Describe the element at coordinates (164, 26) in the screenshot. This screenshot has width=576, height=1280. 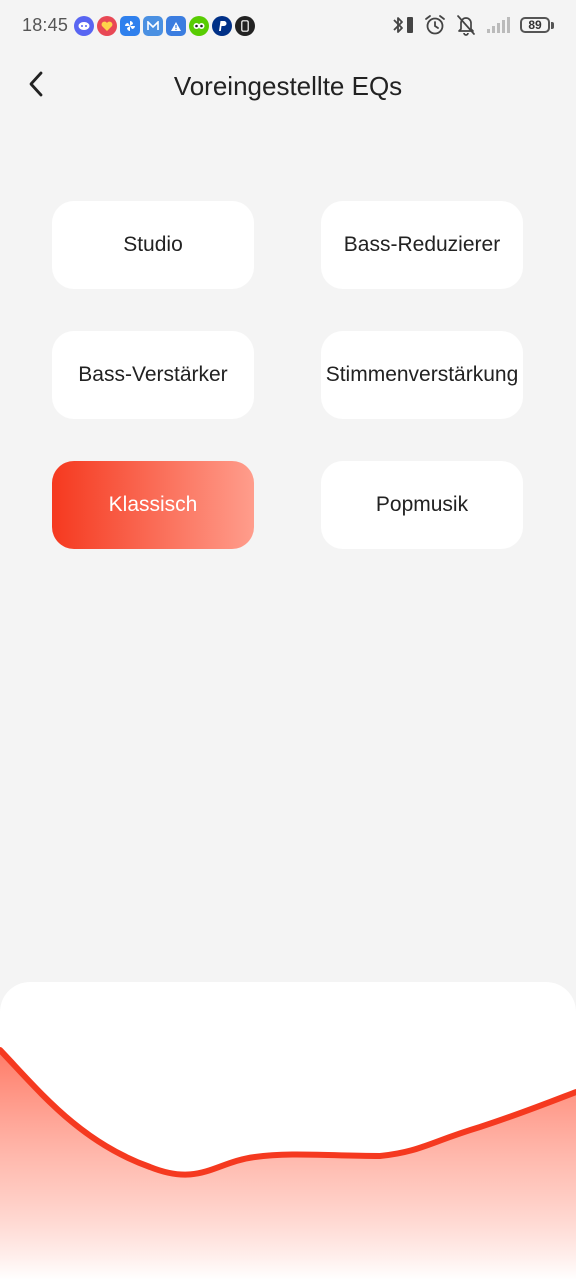
I see `notification-icons` at that location.